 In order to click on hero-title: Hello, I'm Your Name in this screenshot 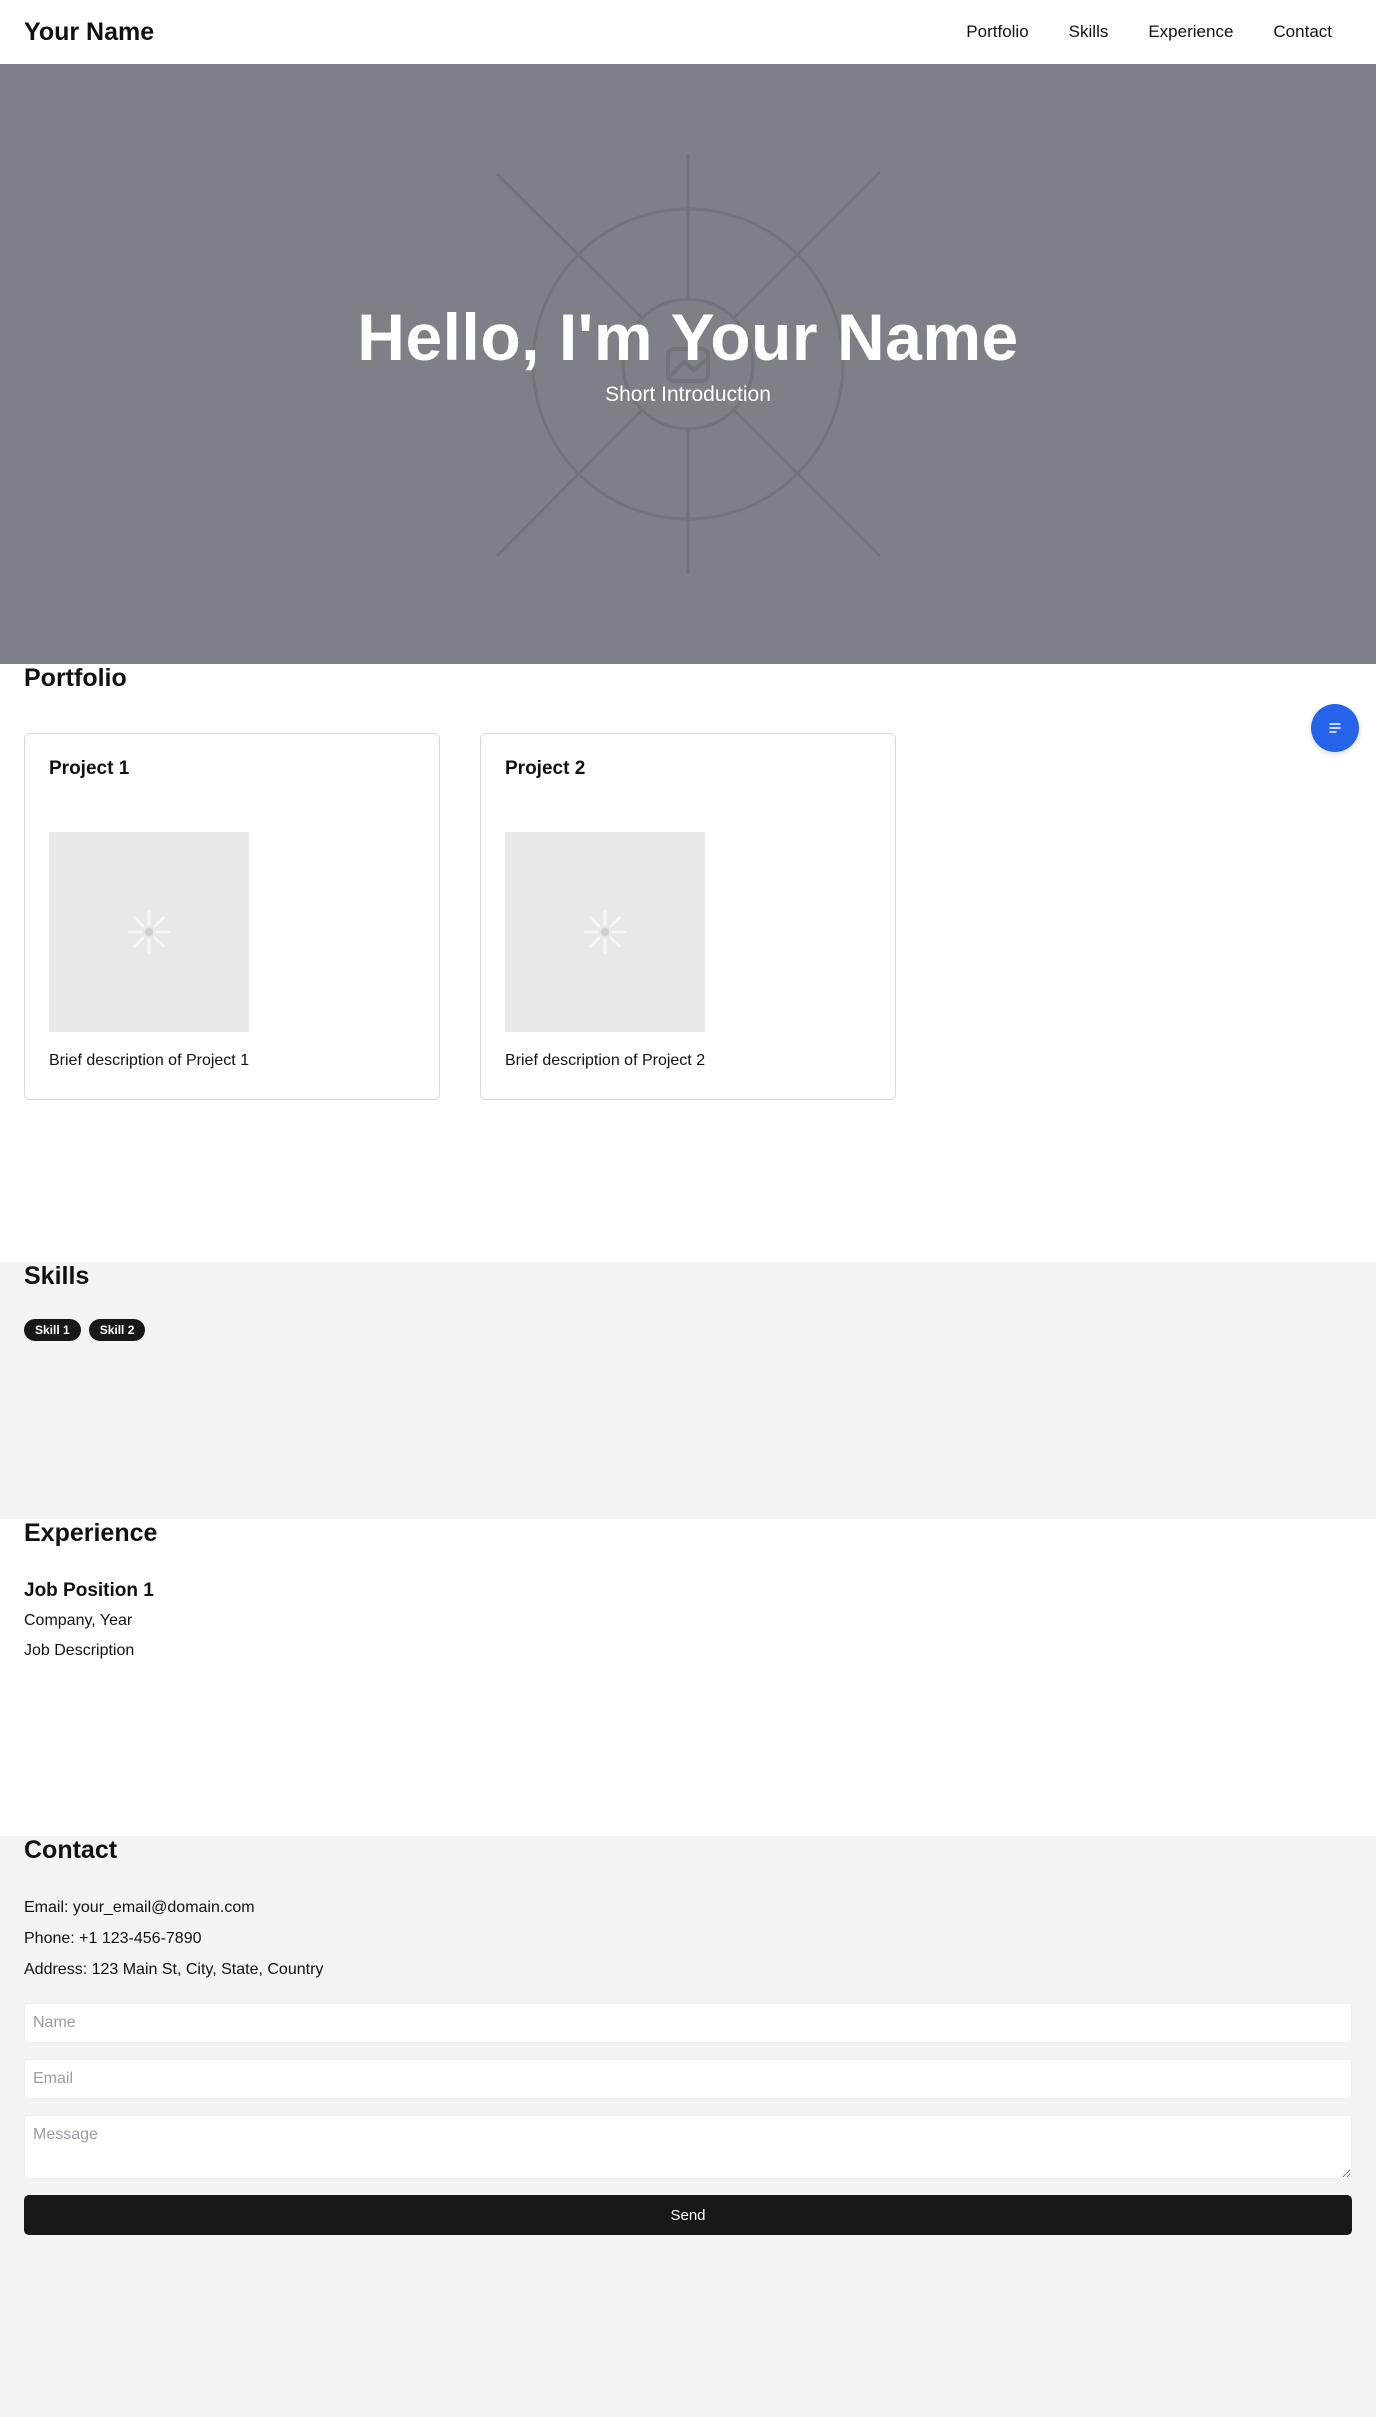, I will do `click(688, 337)`.